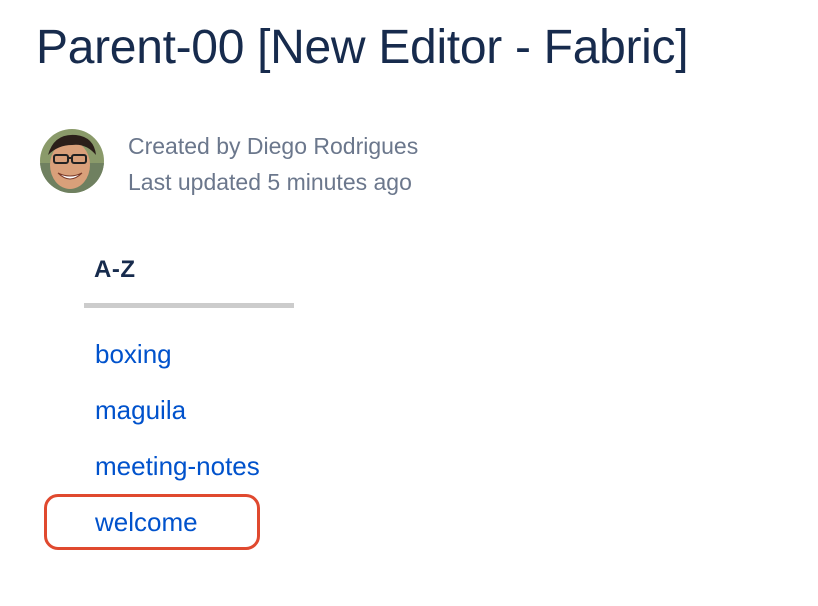 This screenshot has height=606, width=818. Describe the element at coordinates (189, 277) in the screenshot. I see `sort-tab-az: A-Z` at that location.